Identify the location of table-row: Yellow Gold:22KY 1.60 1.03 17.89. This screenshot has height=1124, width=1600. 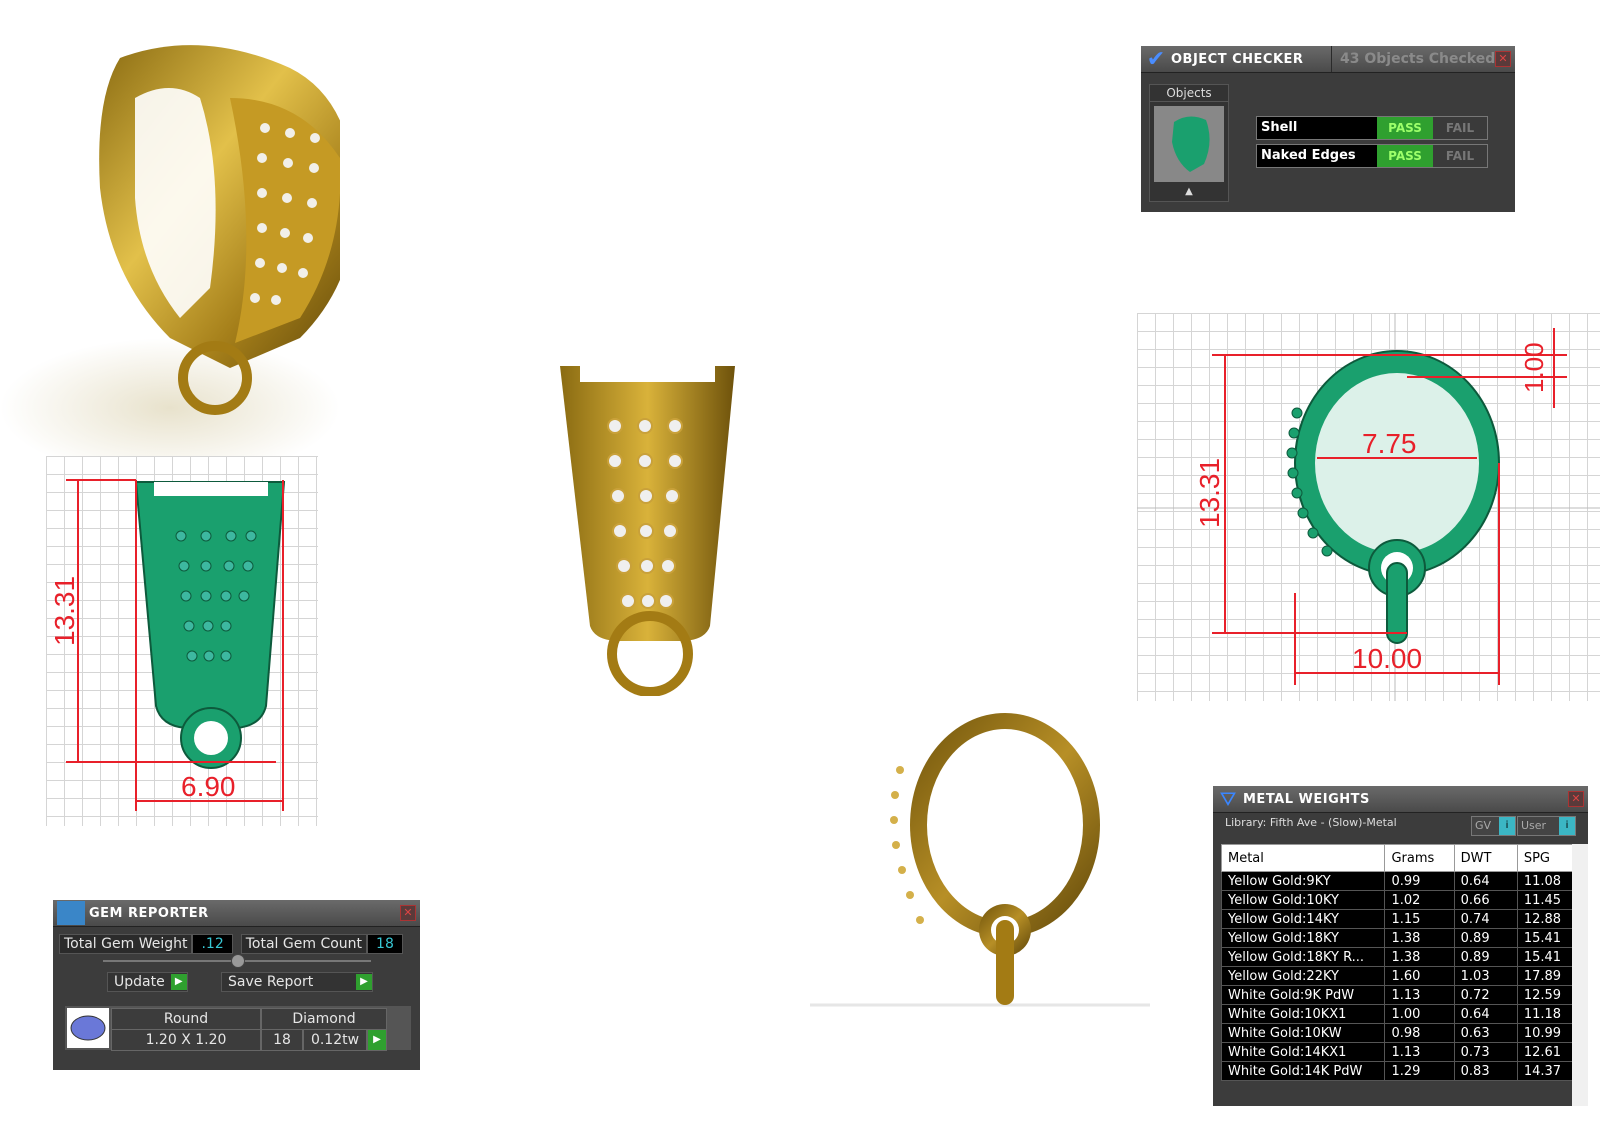
(1401, 976).